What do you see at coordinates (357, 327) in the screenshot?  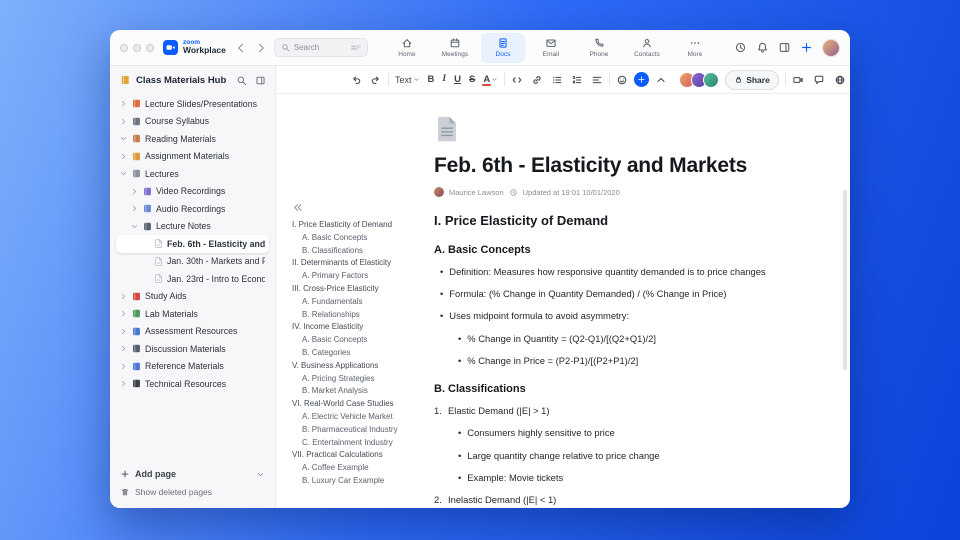 I see `outline-item: IV. Income Elasticity` at bounding box center [357, 327].